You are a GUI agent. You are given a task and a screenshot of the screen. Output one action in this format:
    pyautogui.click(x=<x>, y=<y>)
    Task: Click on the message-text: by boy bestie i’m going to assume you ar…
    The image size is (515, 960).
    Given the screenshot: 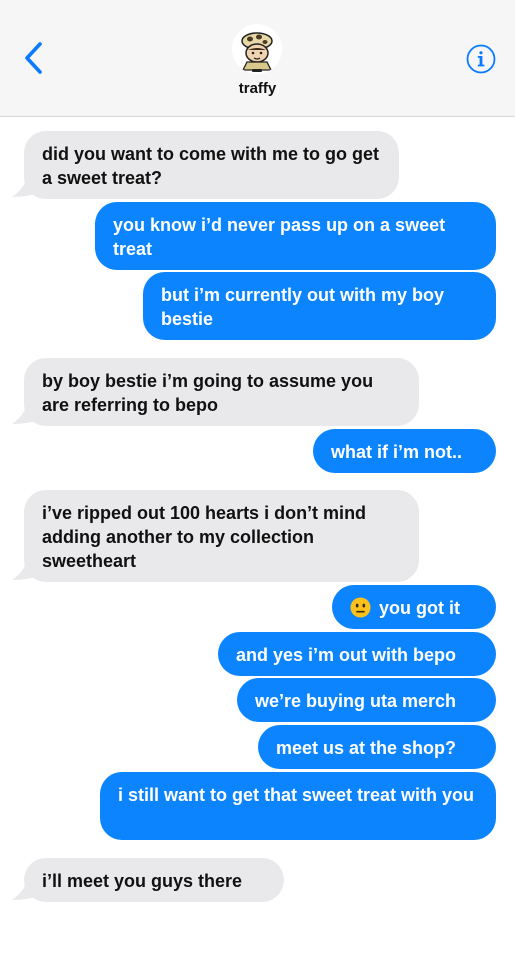 What is the action you would take?
    pyautogui.click(x=208, y=393)
    